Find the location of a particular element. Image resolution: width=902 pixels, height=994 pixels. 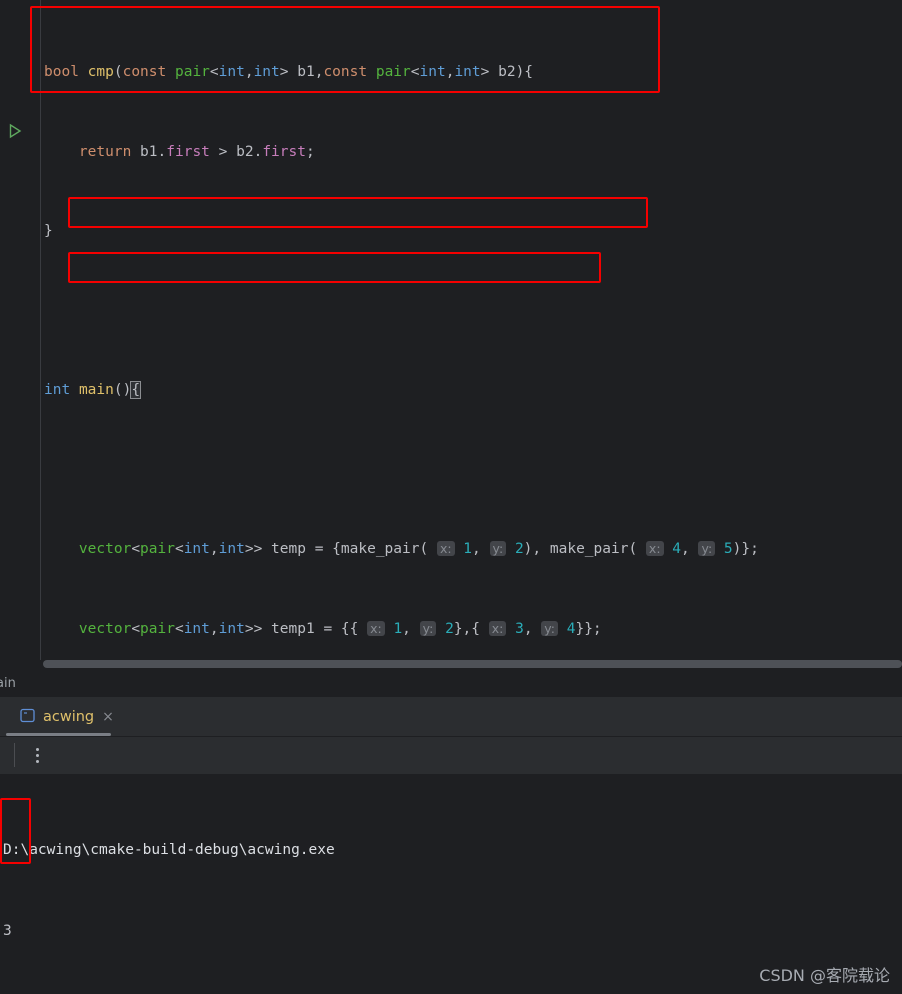

more-vertical-icon is located at coordinates (38, 756).